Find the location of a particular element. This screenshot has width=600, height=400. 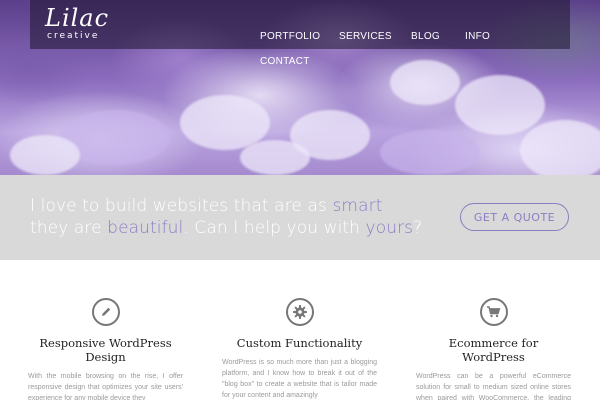

tagline-part: ? is located at coordinates (418, 228).